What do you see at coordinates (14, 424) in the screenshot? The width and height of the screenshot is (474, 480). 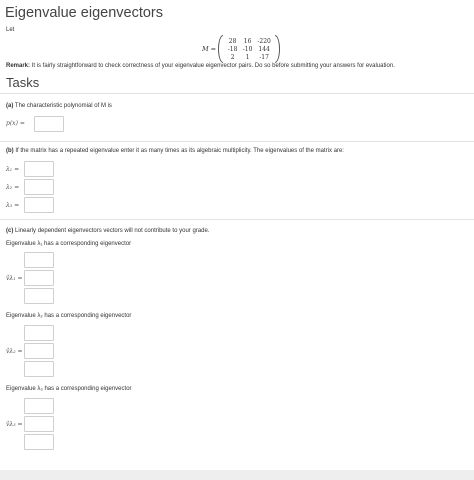 I see `eigenvector-3-label: v̂λ₃ =` at bounding box center [14, 424].